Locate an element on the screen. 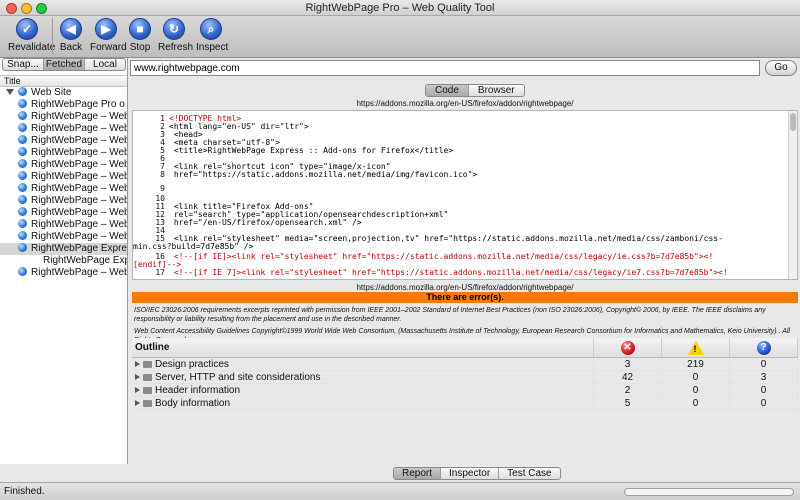 The width and height of the screenshot is (800, 500). sidebar-column-title: Title is located at coordinates (63, 81).